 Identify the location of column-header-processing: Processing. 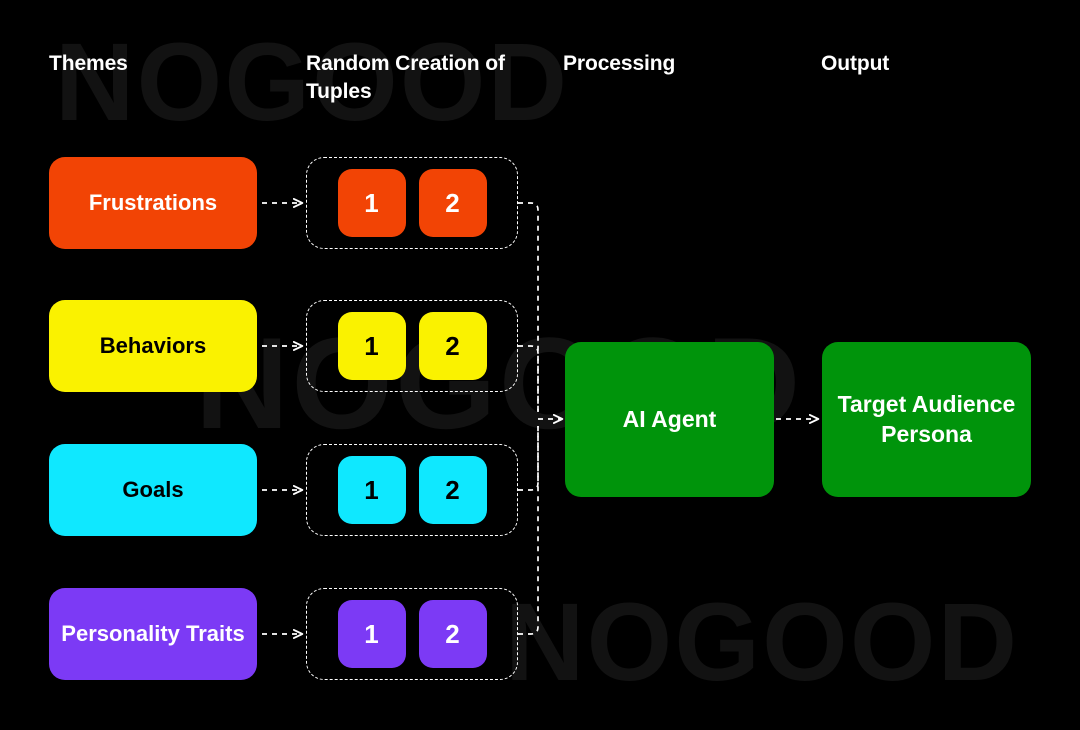
(619, 63).